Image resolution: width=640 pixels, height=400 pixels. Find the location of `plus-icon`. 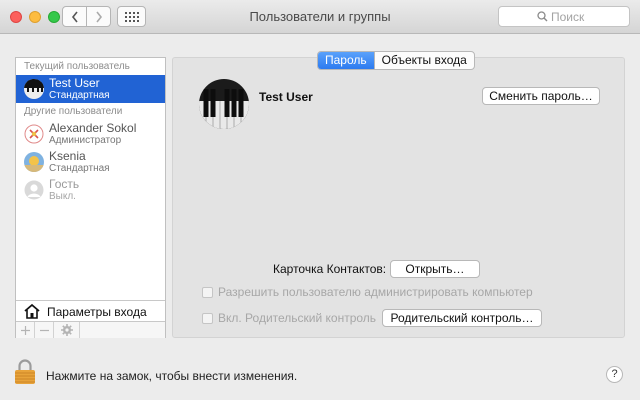

plus-icon is located at coordinates (25, 330).